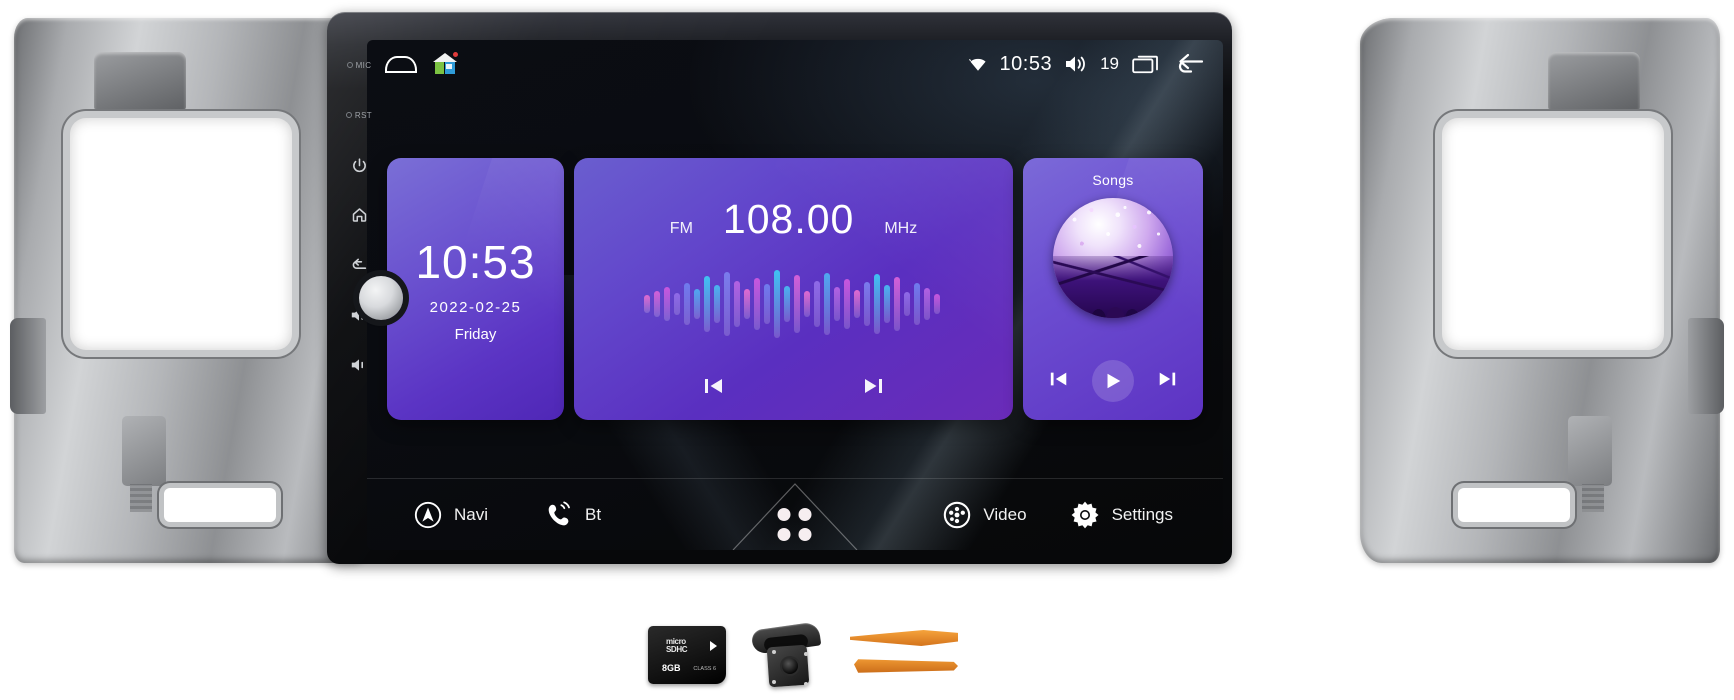  What do you see at coordinates (1594, 81) in the screenshot?
I see `fascia-right-clip-top` at bounding box center [1594, 81].